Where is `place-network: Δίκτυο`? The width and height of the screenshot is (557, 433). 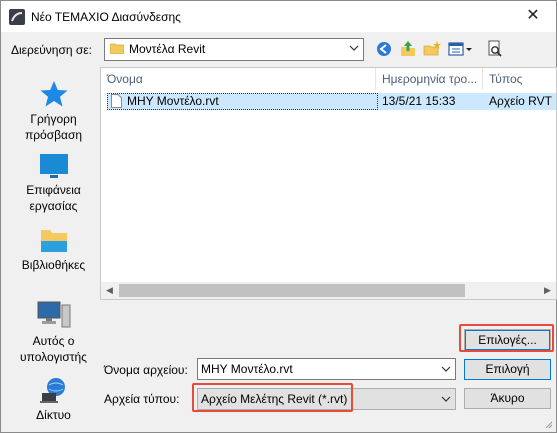 place-network: Δίκτυο is located at coordinates (53, 399).